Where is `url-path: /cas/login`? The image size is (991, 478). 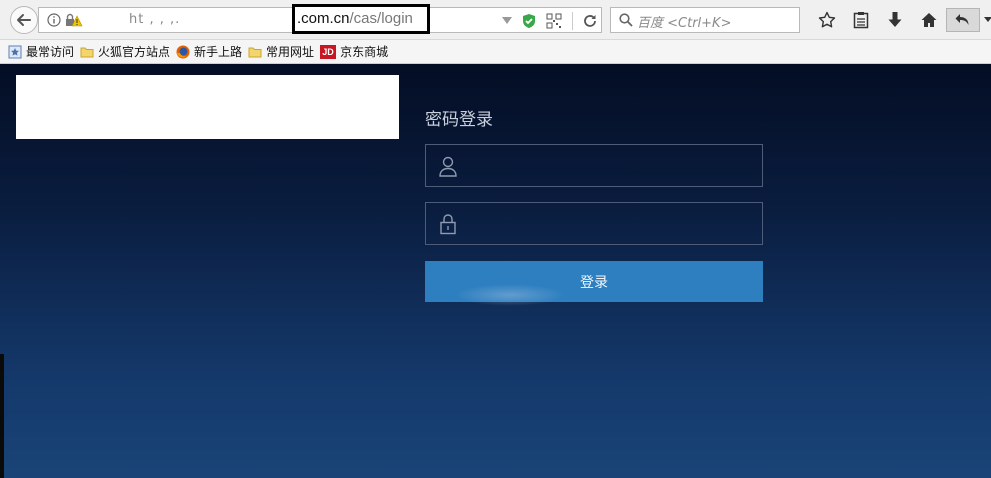
url-path: /cas/login is located at coordinates (381, 18).